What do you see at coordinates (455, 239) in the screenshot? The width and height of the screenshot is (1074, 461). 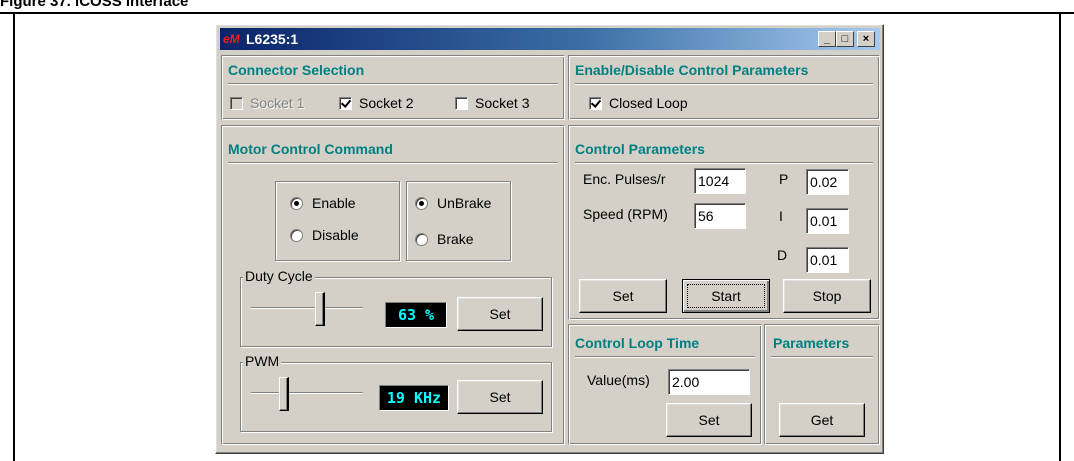 I see `brake-label: Brake` at bounding box center [455, 239].